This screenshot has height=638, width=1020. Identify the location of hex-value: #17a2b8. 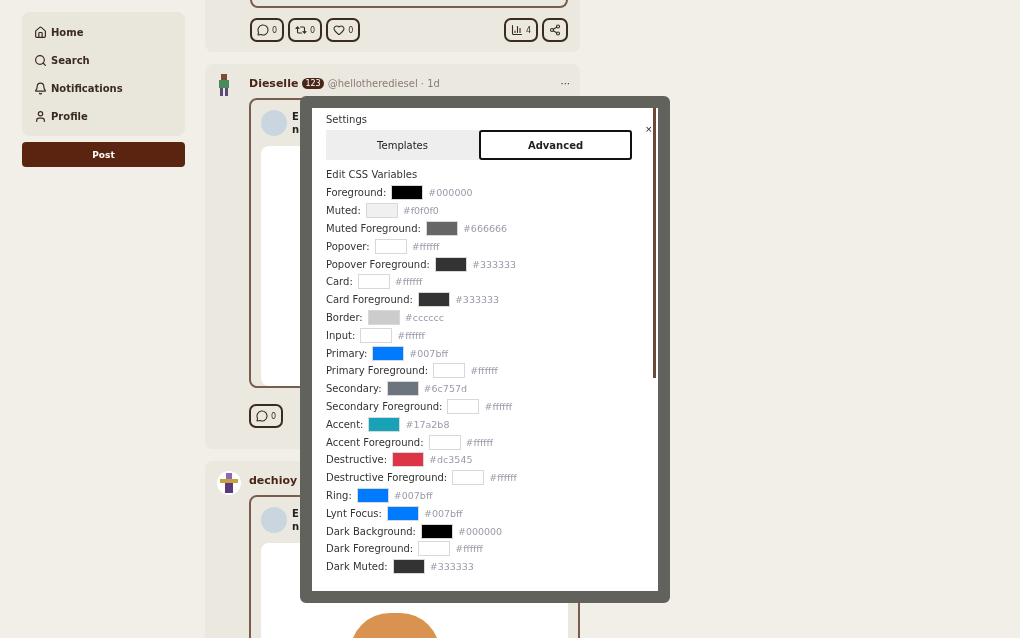
(427, 424).